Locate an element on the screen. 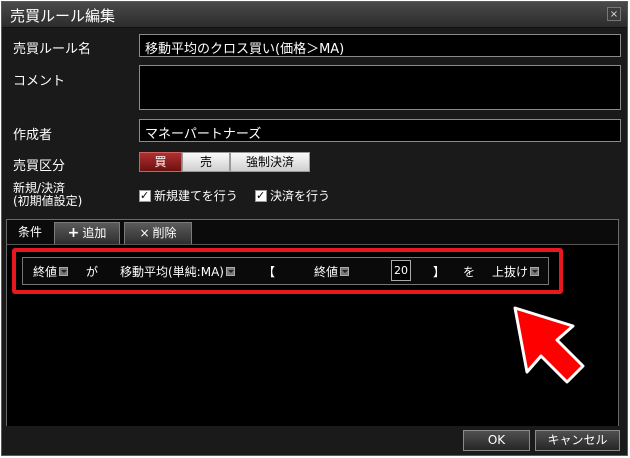 This screenshot has width=630, height=458. close-icon: × is located at coordinates (614, 14).